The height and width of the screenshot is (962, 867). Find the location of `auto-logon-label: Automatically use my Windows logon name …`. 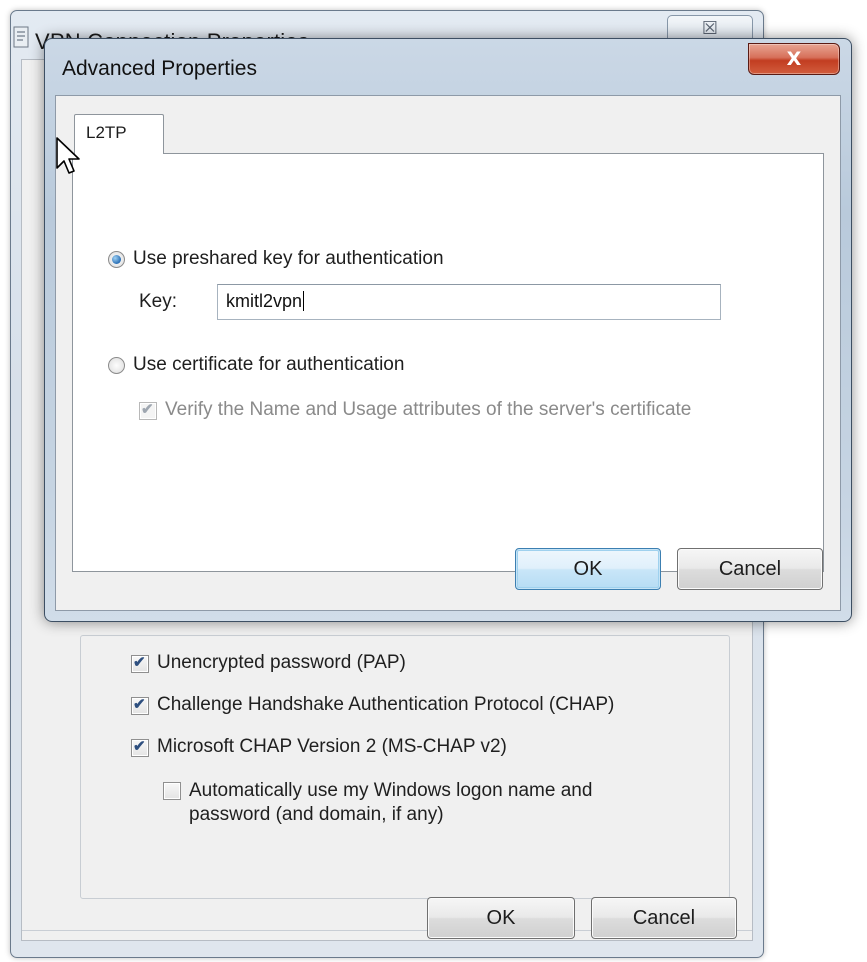

auto-logon-label: Automatically use my Windows logon name … is located at coordinates (390, 803).